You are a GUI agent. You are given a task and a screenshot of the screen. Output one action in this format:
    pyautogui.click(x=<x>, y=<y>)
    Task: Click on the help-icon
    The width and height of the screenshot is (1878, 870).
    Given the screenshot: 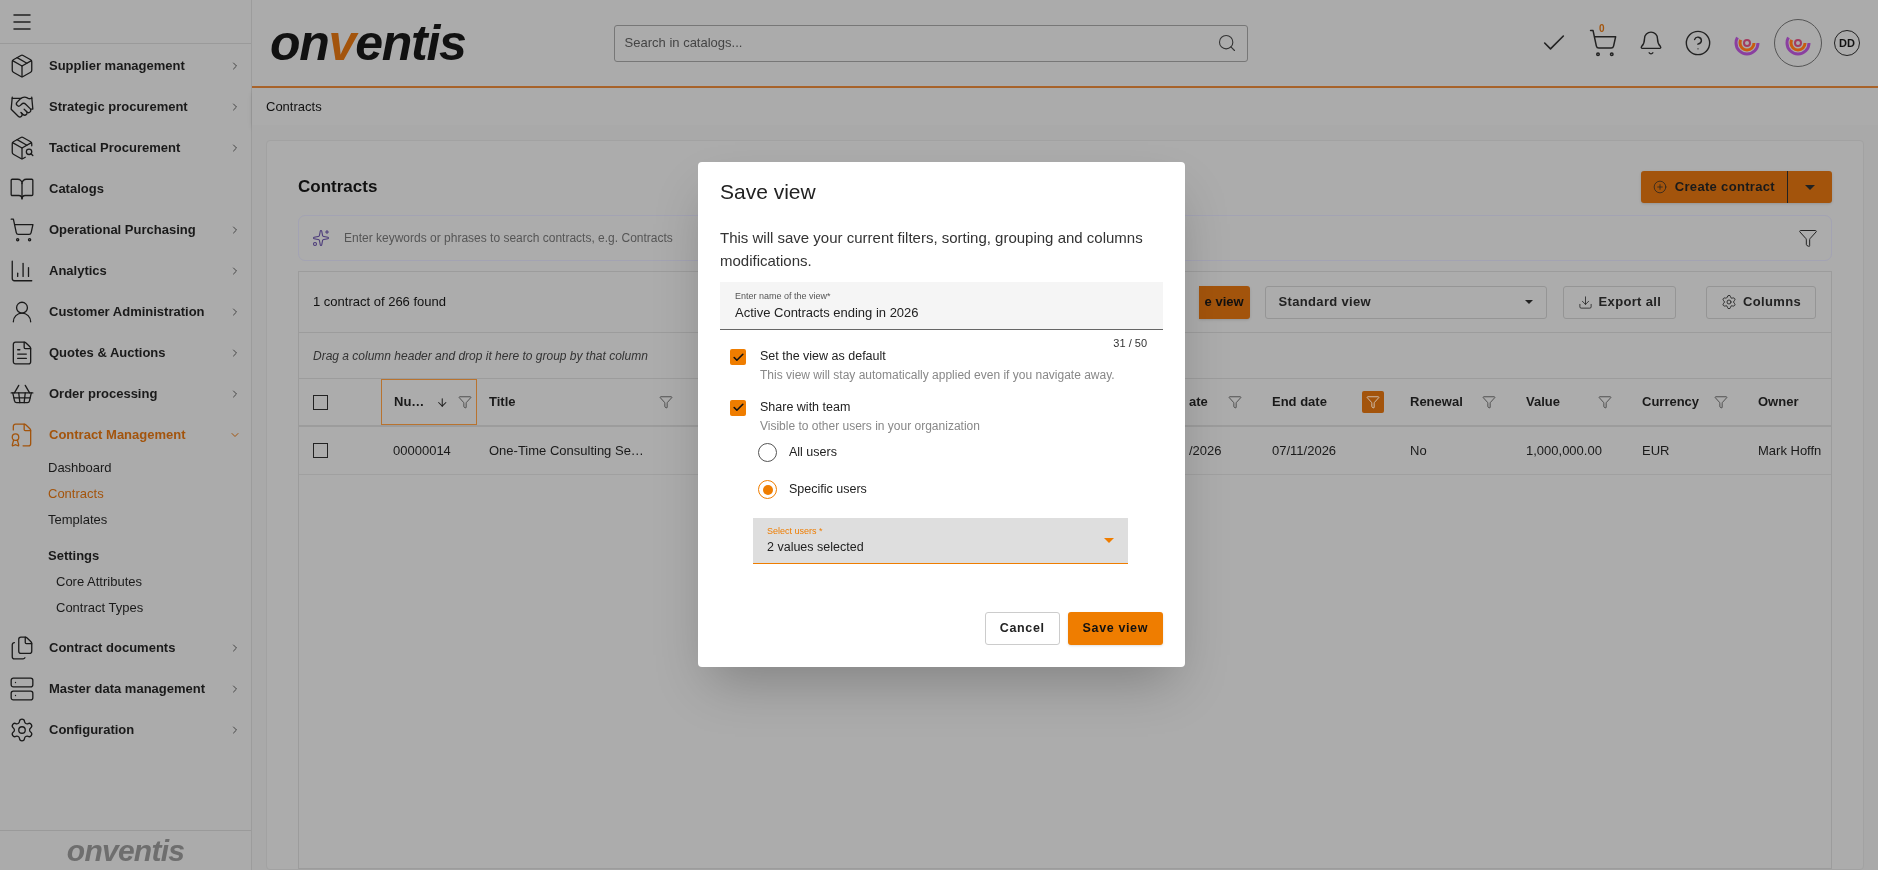 What is the action you would take?
    pyautogui.click(x=1698, y=43)
    